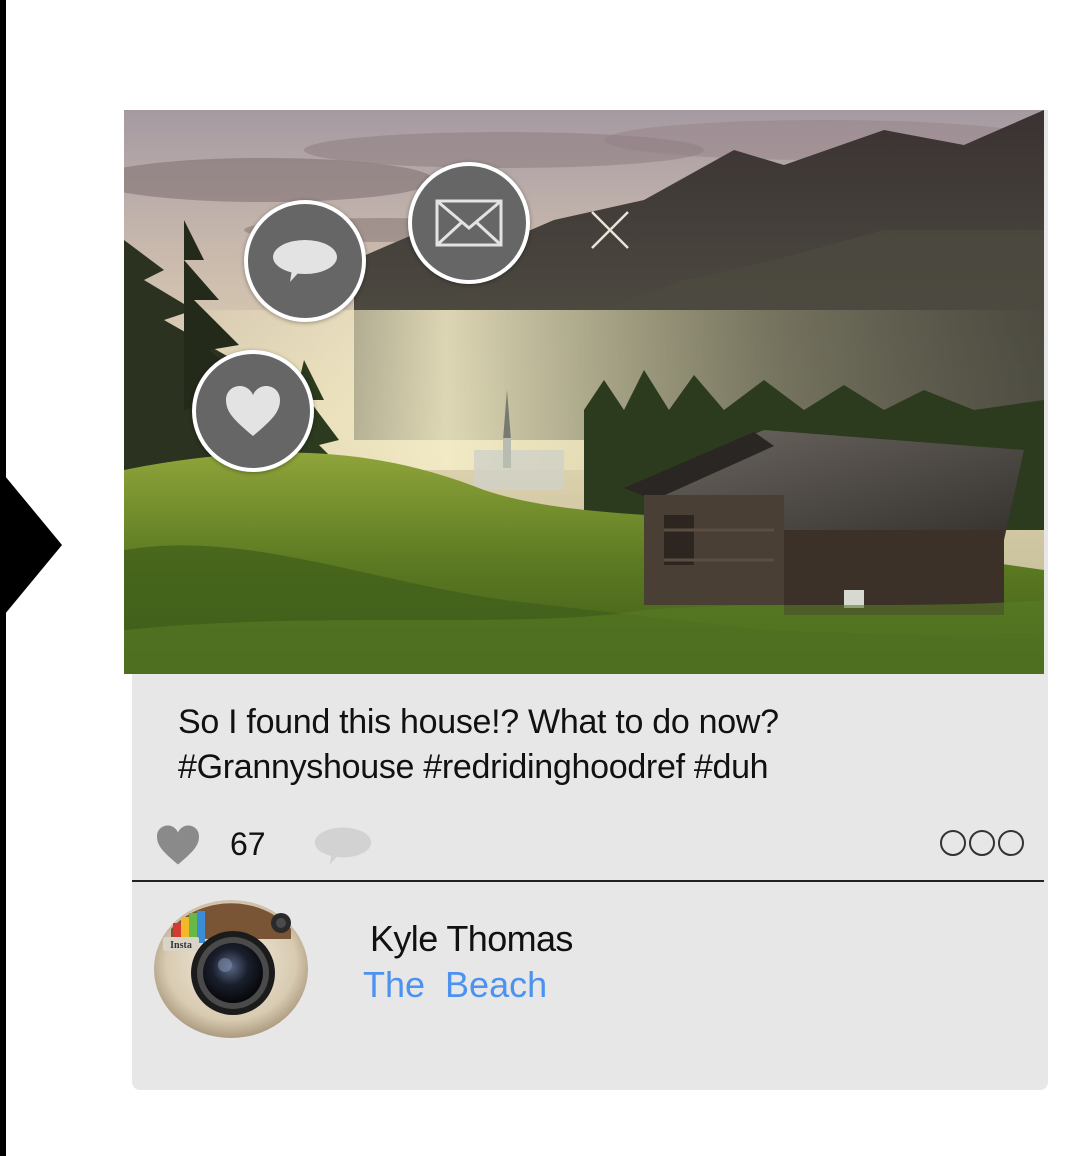 The image size is (1090, 1156). I want to click on caption-hashtags: #Grannyshouse #redridinghoodref #duh, so click(568, 767).